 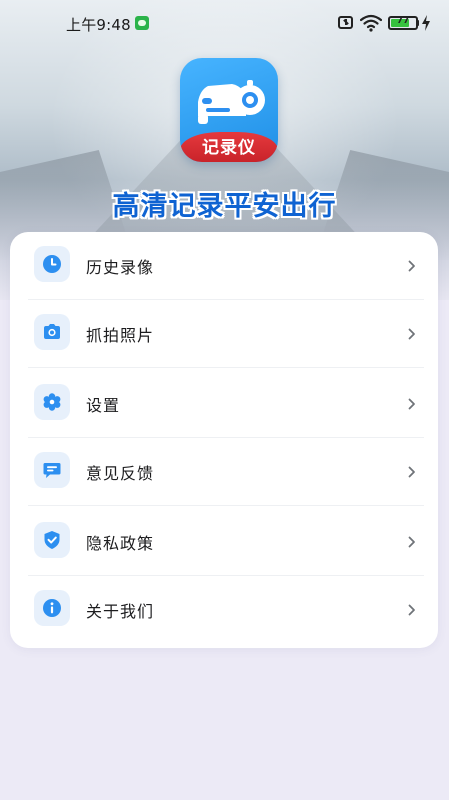 I want to click on snapshot-icon-box, so click(x=52, y=332).